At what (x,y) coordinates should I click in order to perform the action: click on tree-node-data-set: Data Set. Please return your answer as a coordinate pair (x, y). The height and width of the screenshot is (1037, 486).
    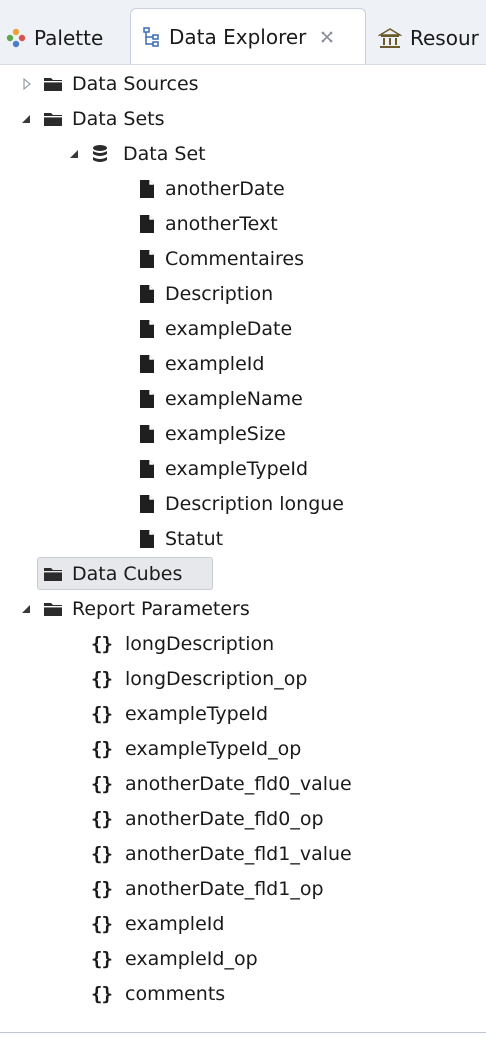
    Looking at the image, I should click on (243, 153).